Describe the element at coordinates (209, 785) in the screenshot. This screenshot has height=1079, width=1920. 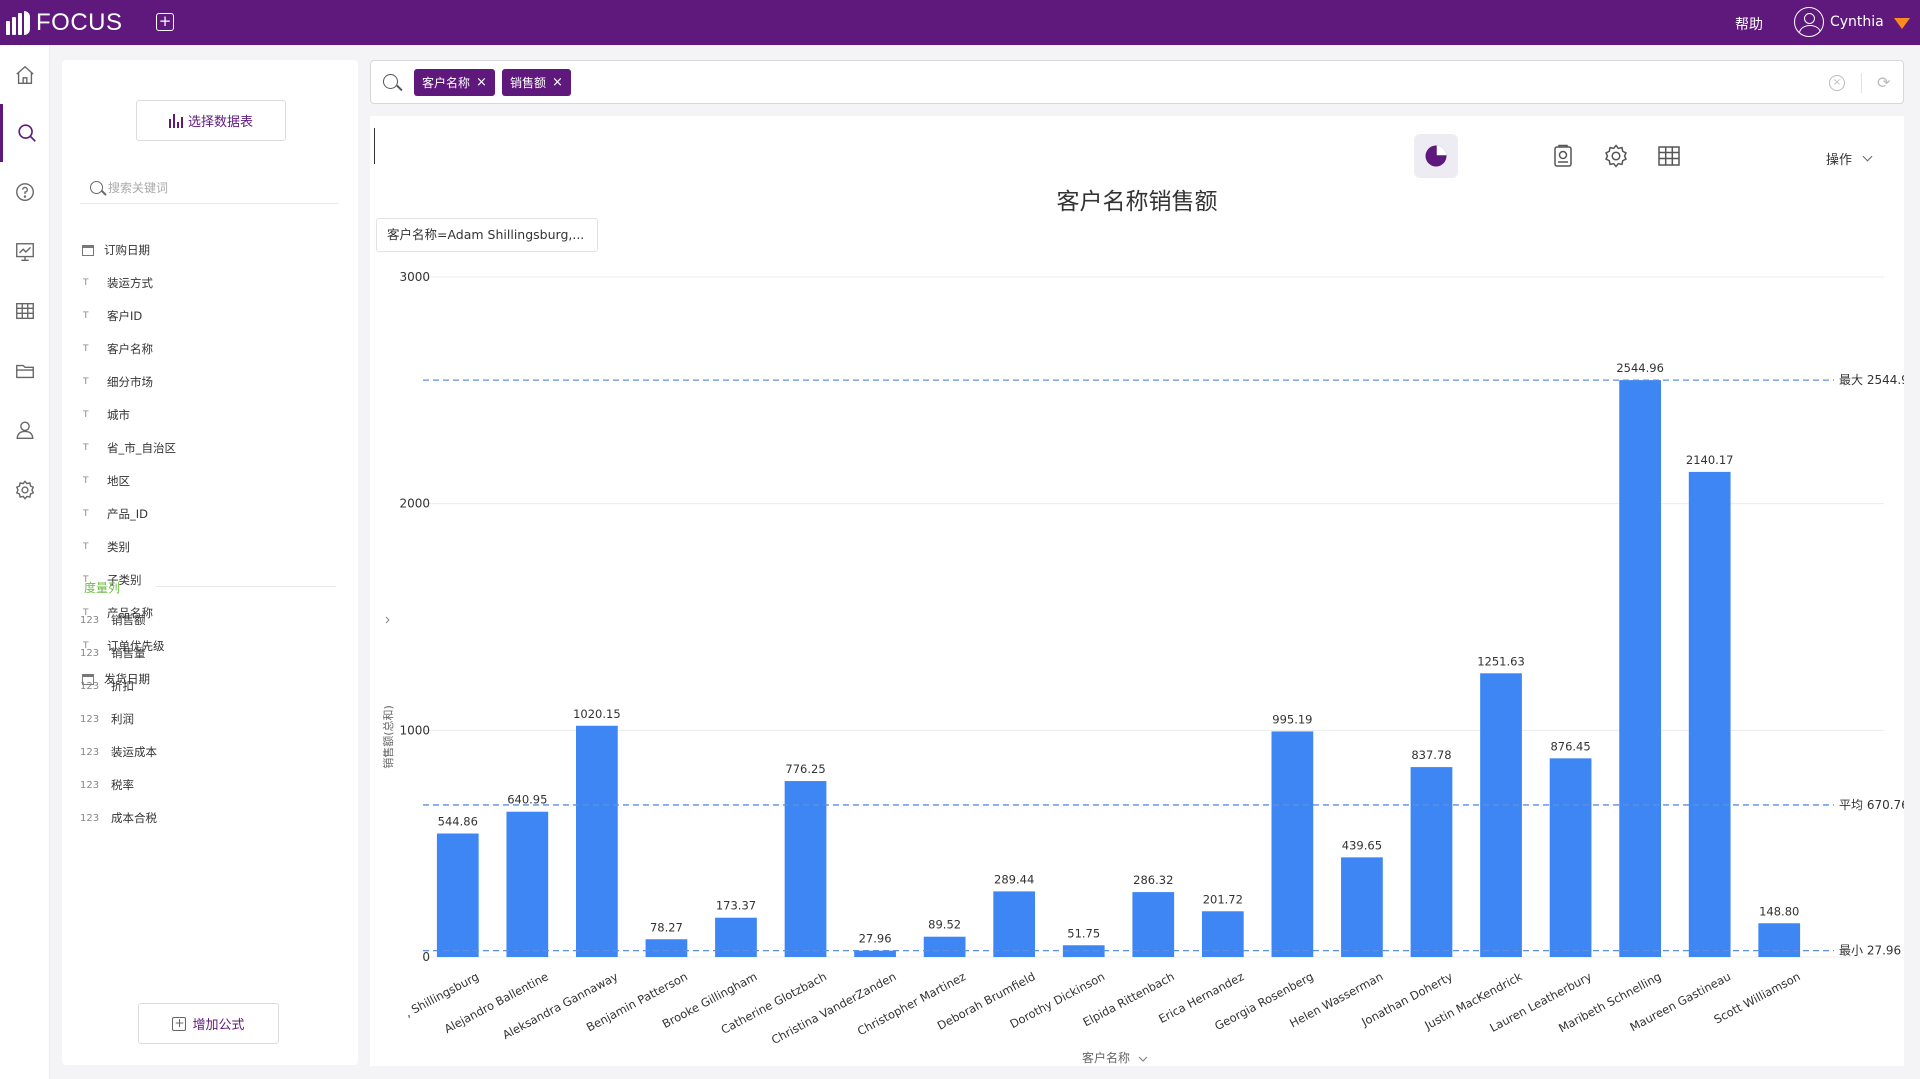
I see `measure-item: 123 税率` at that location.